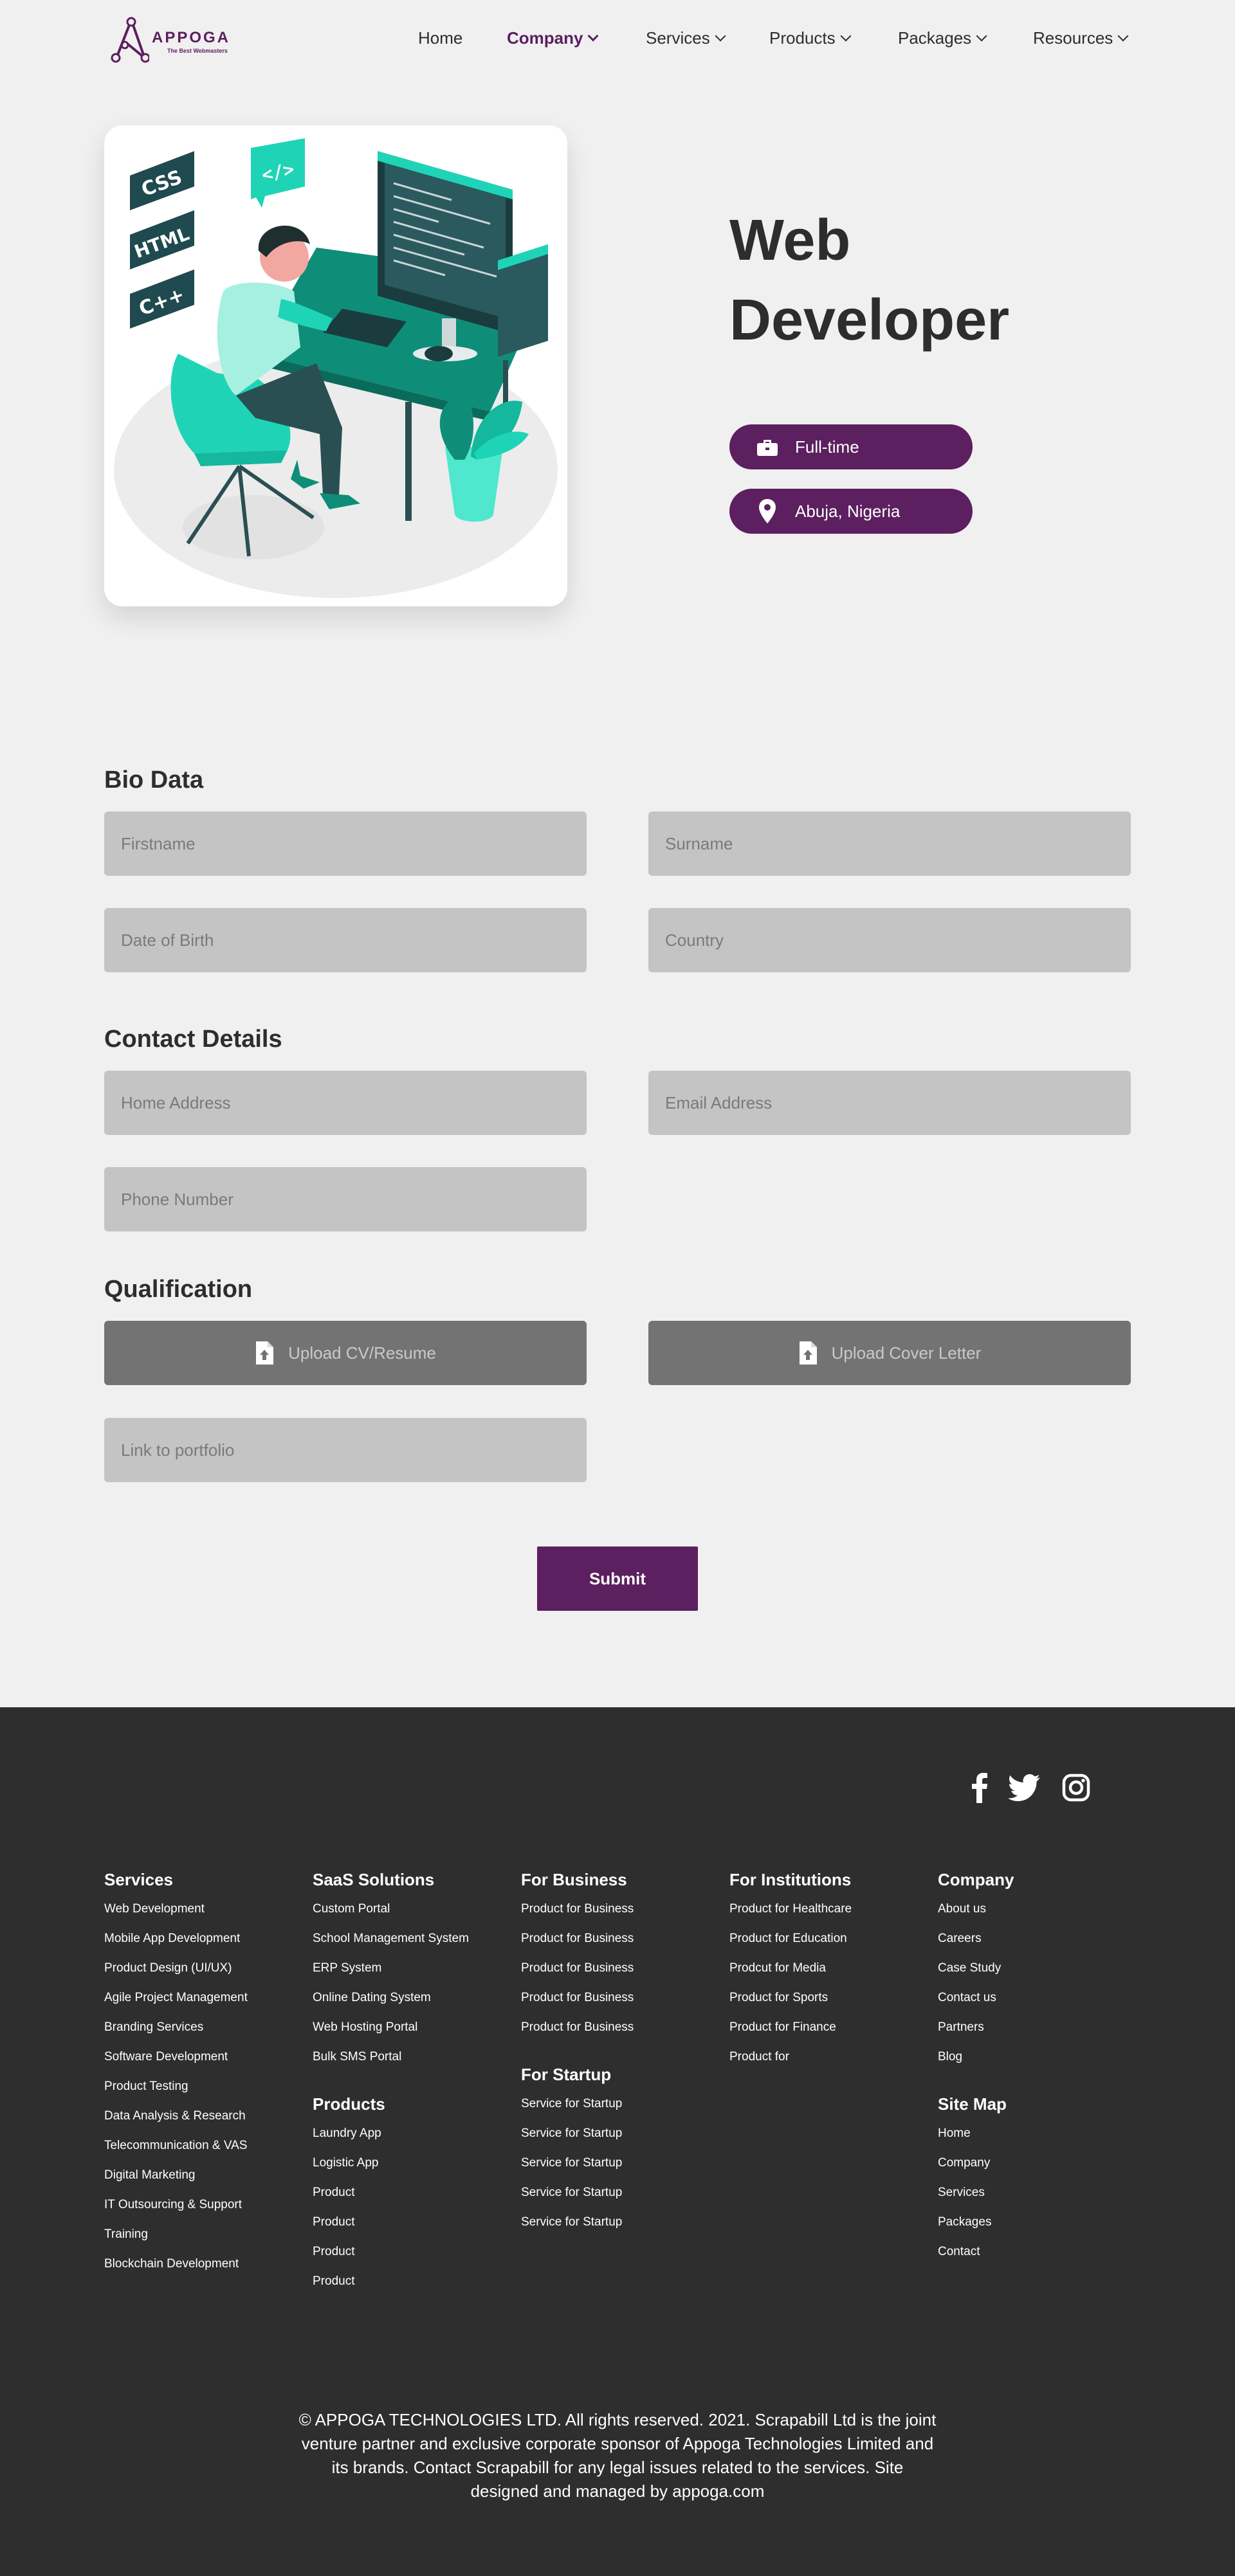  Describe the element at coordinates (574, 1879) in the screenshot. I see `footer-business-title: For Business` at that location.